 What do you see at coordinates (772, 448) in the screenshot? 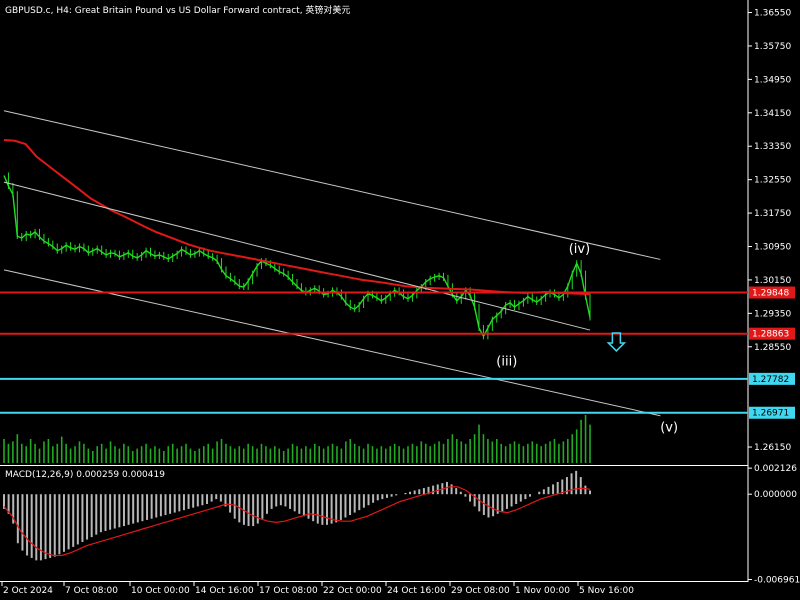
I see `y-tick-label: 1.26150` at bounding box center [772, 448].